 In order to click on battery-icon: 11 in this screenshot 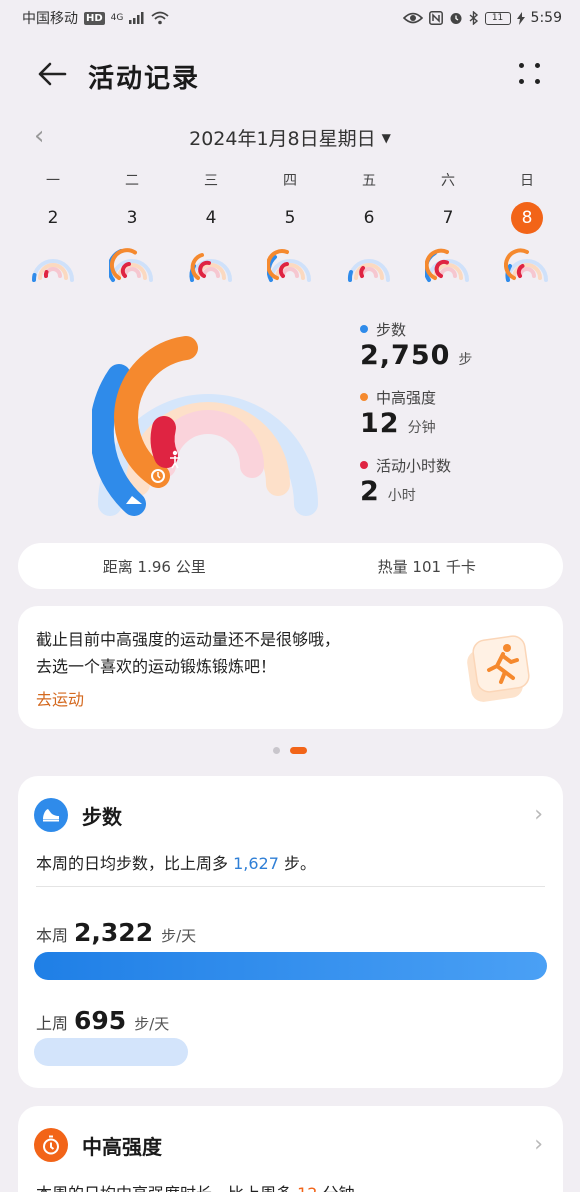, I will do `click(497, 18)`.